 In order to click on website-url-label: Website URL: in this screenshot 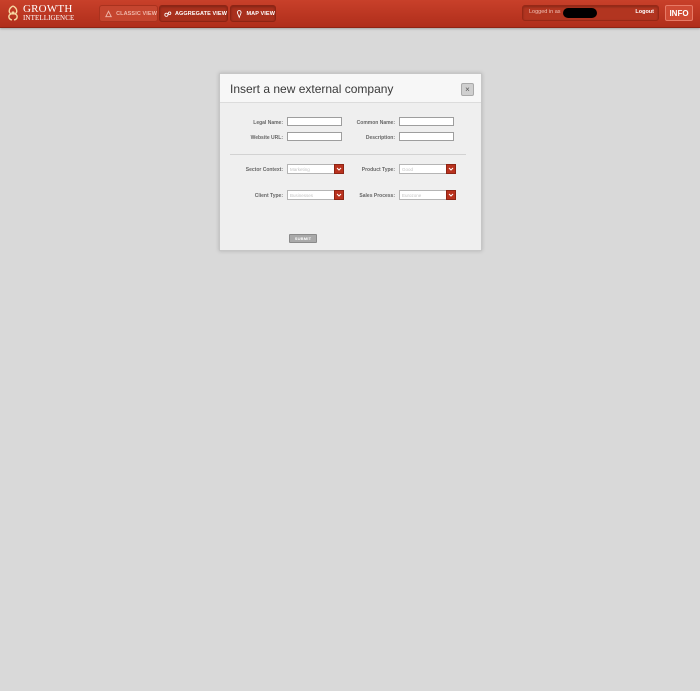, I will do `click(266, 138)`.